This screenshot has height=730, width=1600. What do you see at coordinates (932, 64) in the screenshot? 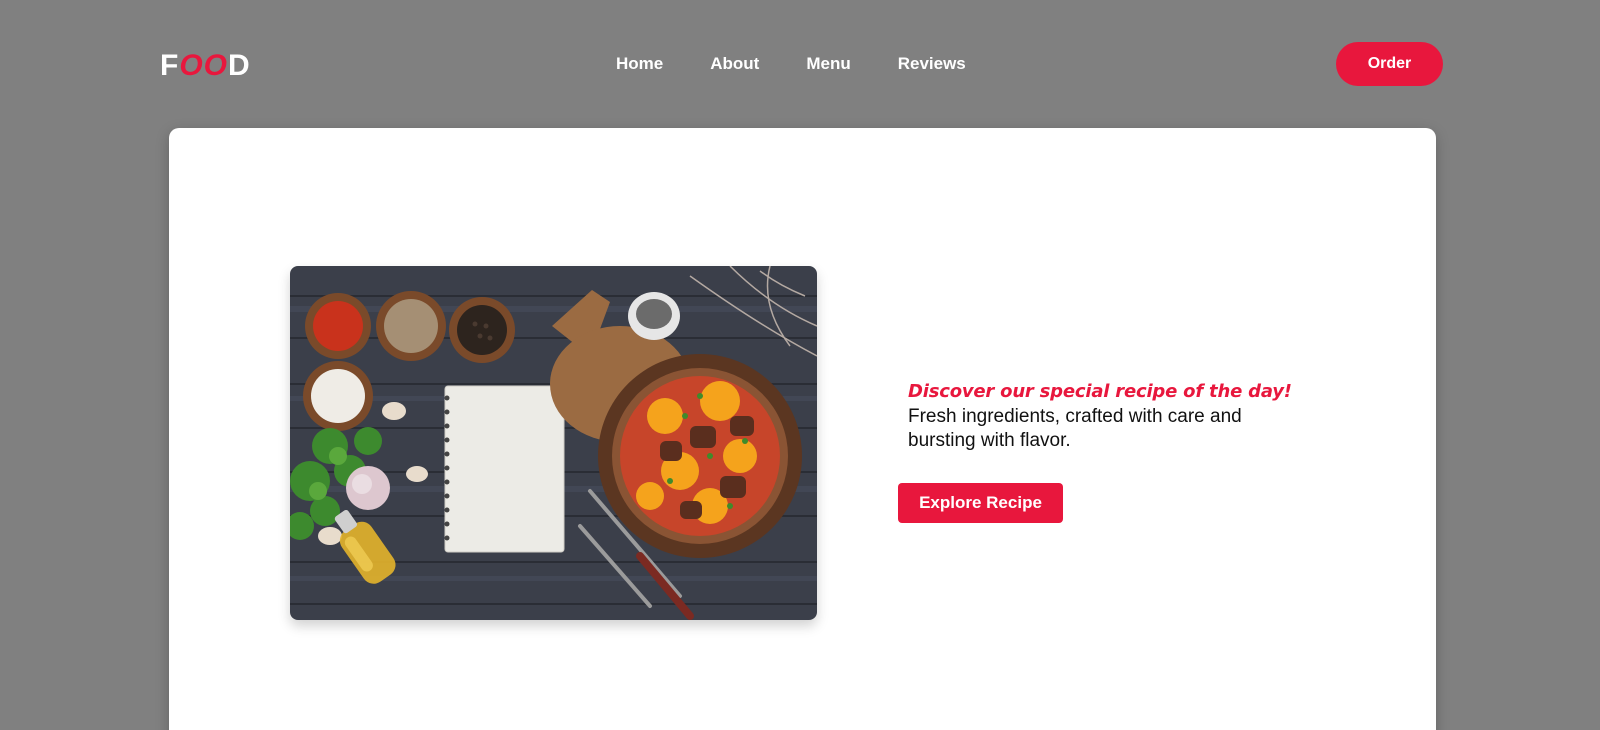
I see `nav-link-reviews: Reviews` at bounding box center [932, 64].